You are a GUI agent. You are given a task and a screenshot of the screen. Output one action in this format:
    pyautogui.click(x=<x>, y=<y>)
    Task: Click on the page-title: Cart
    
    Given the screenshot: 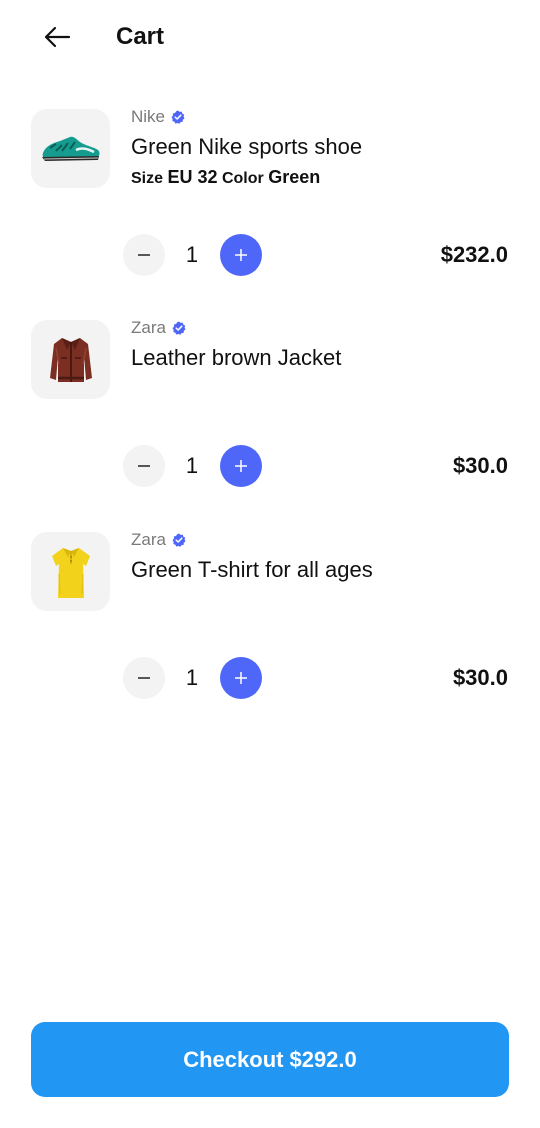 What is the action you would take?
    pyautogui.click(x=140, y=36)
    